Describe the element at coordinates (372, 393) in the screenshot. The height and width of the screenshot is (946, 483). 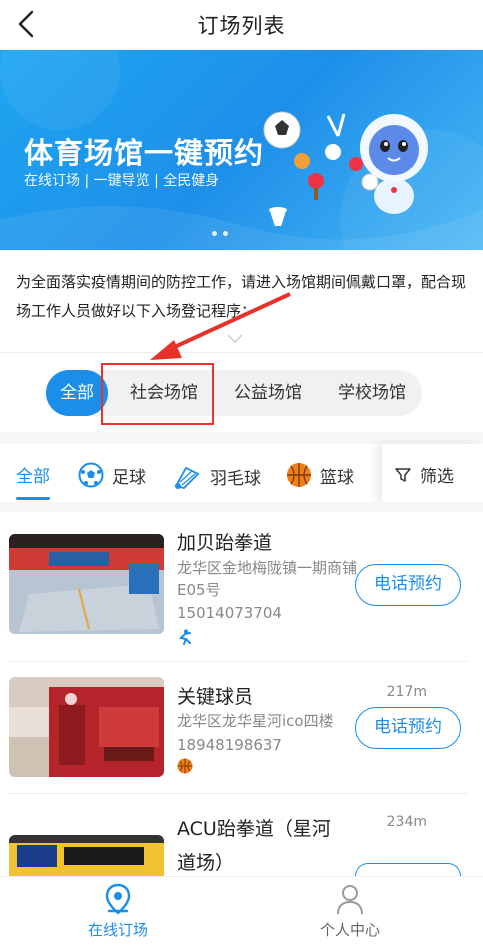
I see `category-school-venues: 学校场馆` at that location.